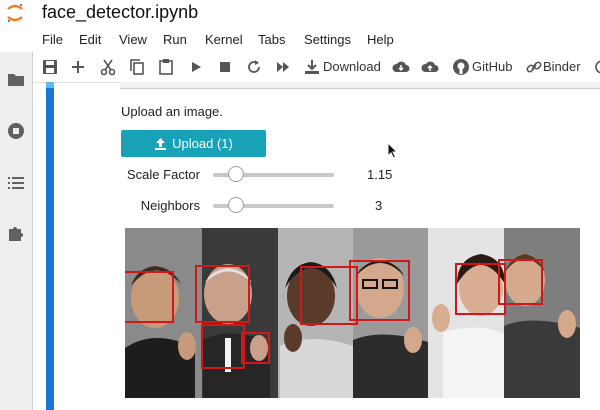 The width and height of the screenshot is (600, 410). What do you see at coordinates (379, 205) in the screenshot?
I see `neighbors-value: 3` at bounding box center [379, 205].